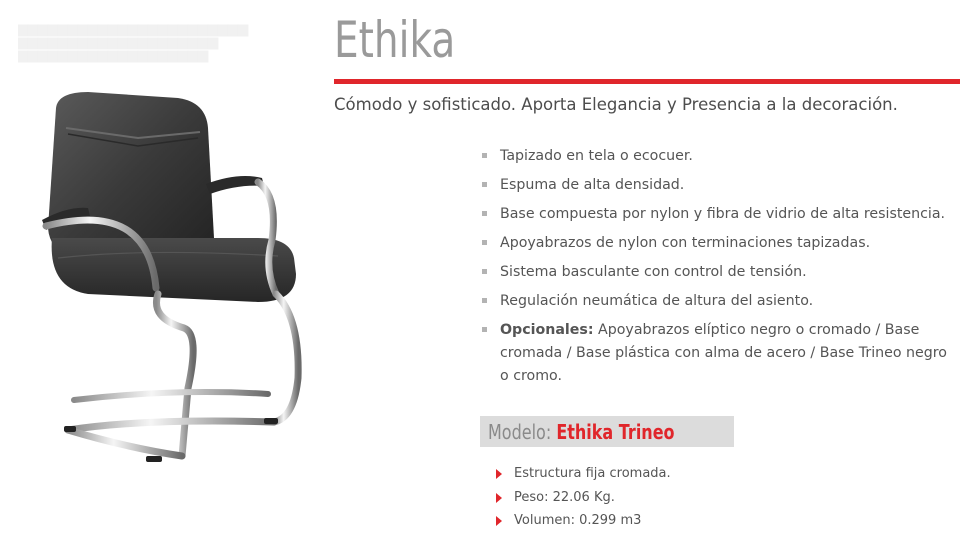 This screenshot has height=537, width=967. What do you see at coordinates (395, 40) in the screenshot?
I see `product-title: Ethika` at bounding box center [395, 40].